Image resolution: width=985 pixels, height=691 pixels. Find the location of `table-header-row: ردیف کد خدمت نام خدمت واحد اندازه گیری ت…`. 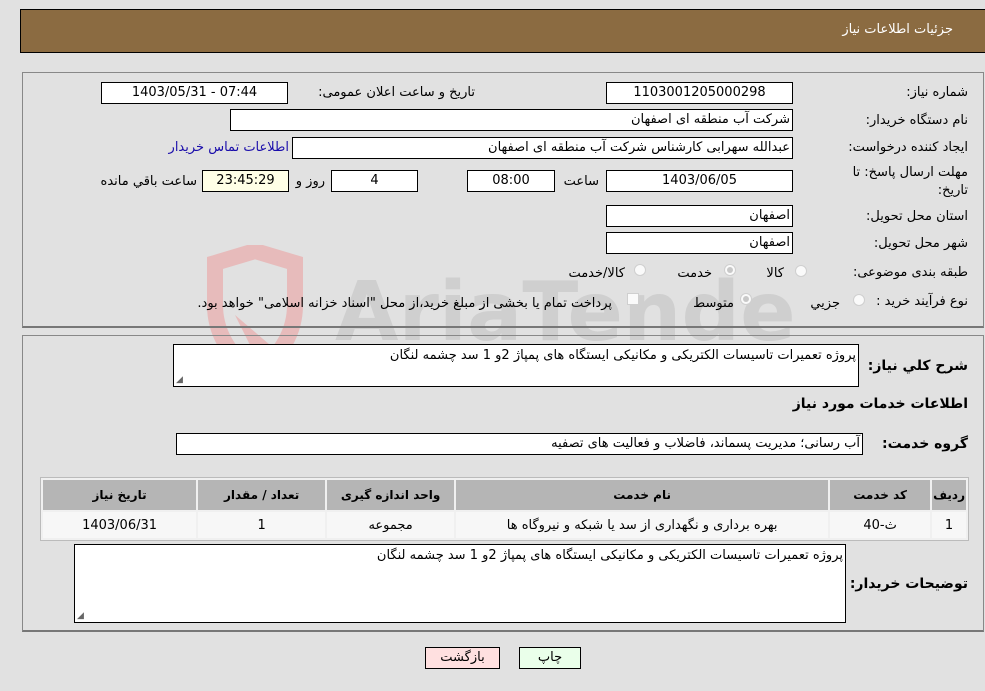

table-header-row: ردیف کد خدمت نام خدمت واحد اندازه گیری ت… is located at coordinates (504, 495).